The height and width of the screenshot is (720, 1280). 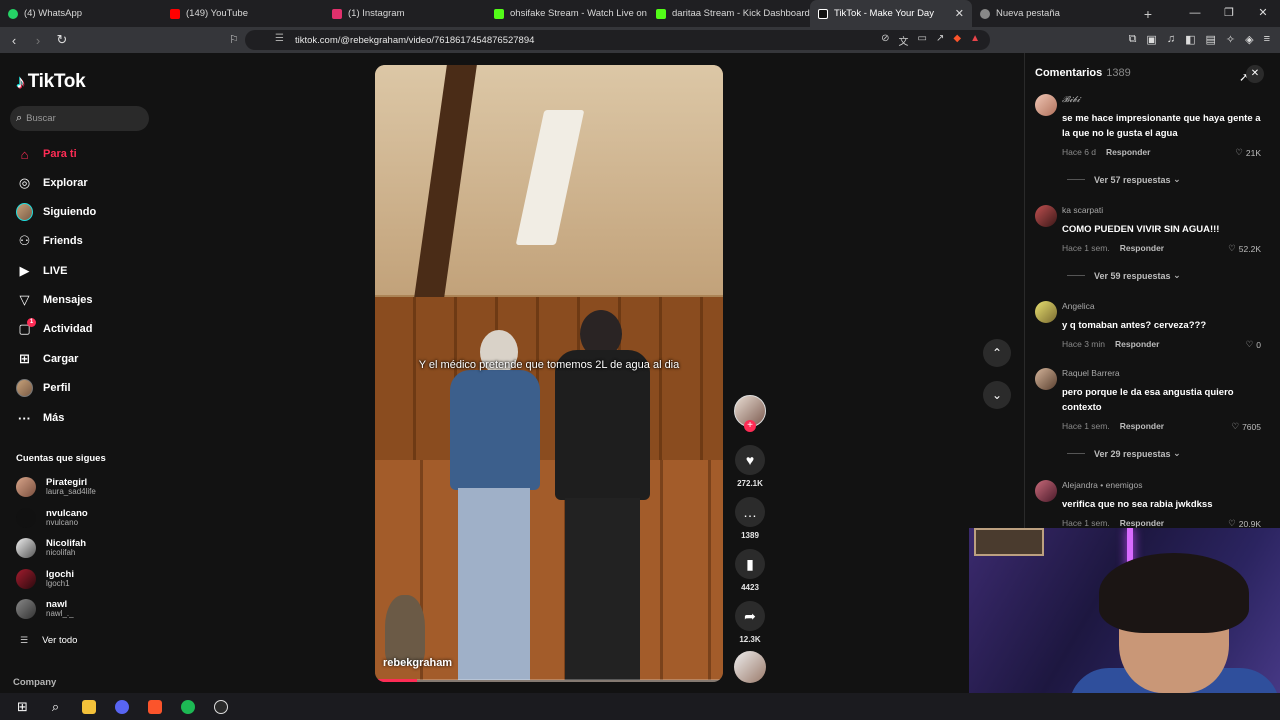 What do you see at coordinates (1091, 373) in the screenshot?
I see `comment-username: Raquel Barrera` at bounding box center [1091, 373].